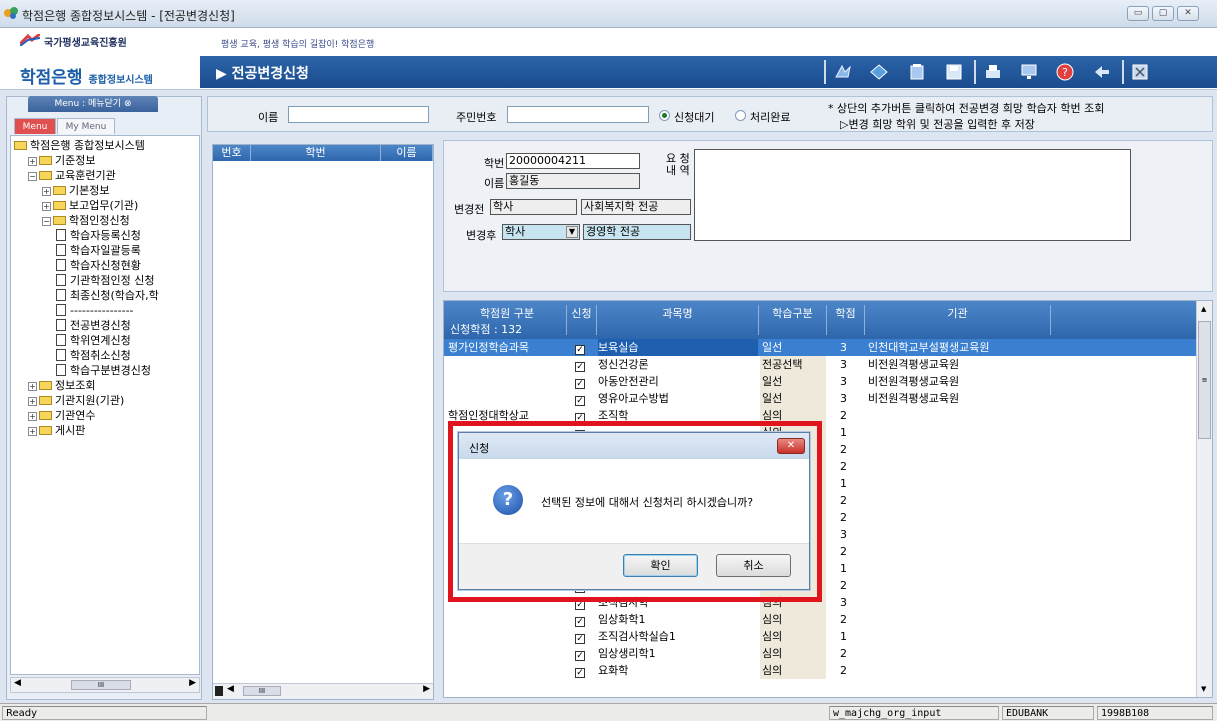 This screenshot has width=1217, height=721. What do you see at coordinates (677, 320) in the screenshot?
I see `col-subject: 과목명` at bounding box center [677, 320].